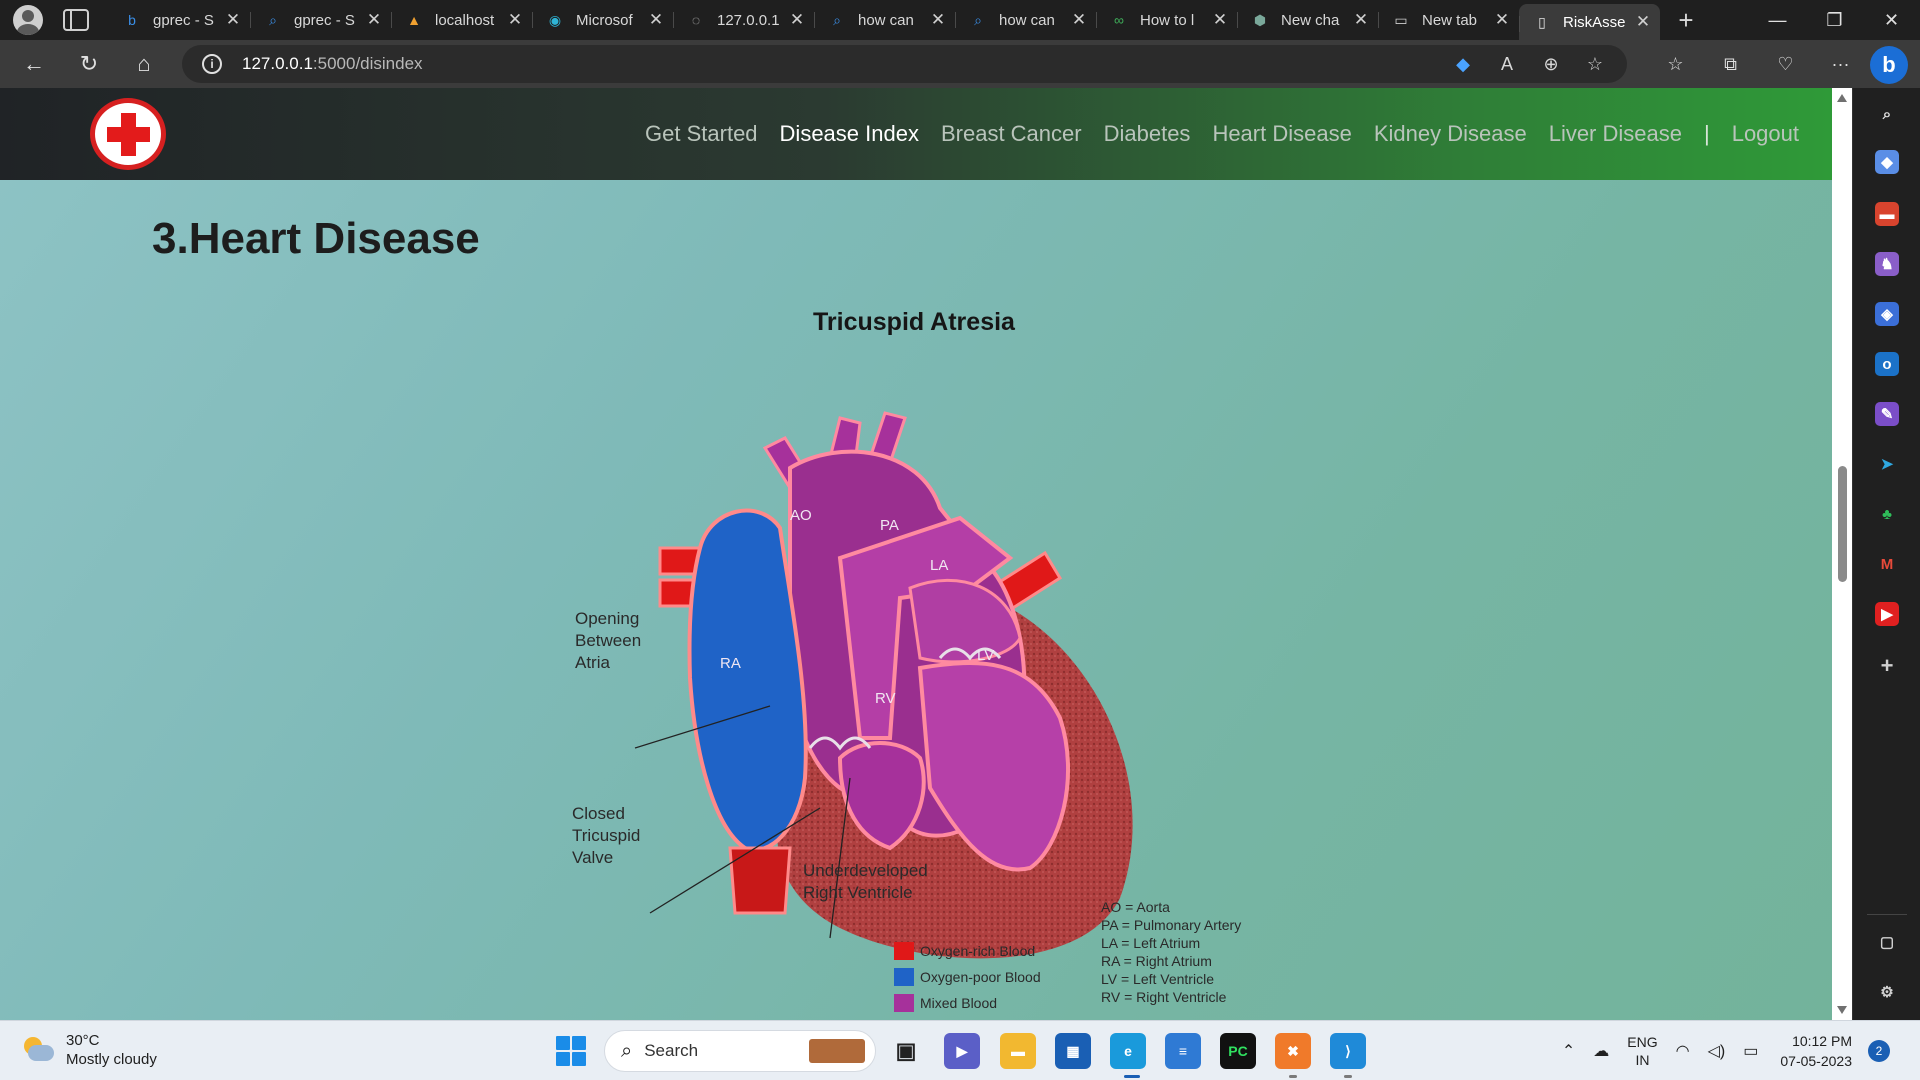 The height and width of the screenshot is (1080, 1920). Describe the element at coordinates (1785, 64) in the screenshot. I see `performance-icon: ♡` at that location.